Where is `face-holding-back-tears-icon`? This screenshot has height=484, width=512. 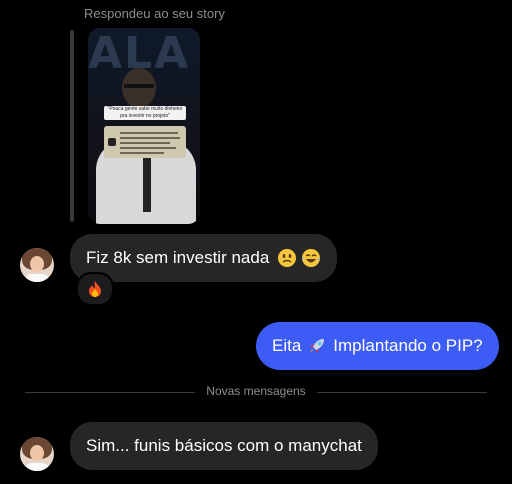 face-holding-back-tears-icon is located at coordinates (287, 258).